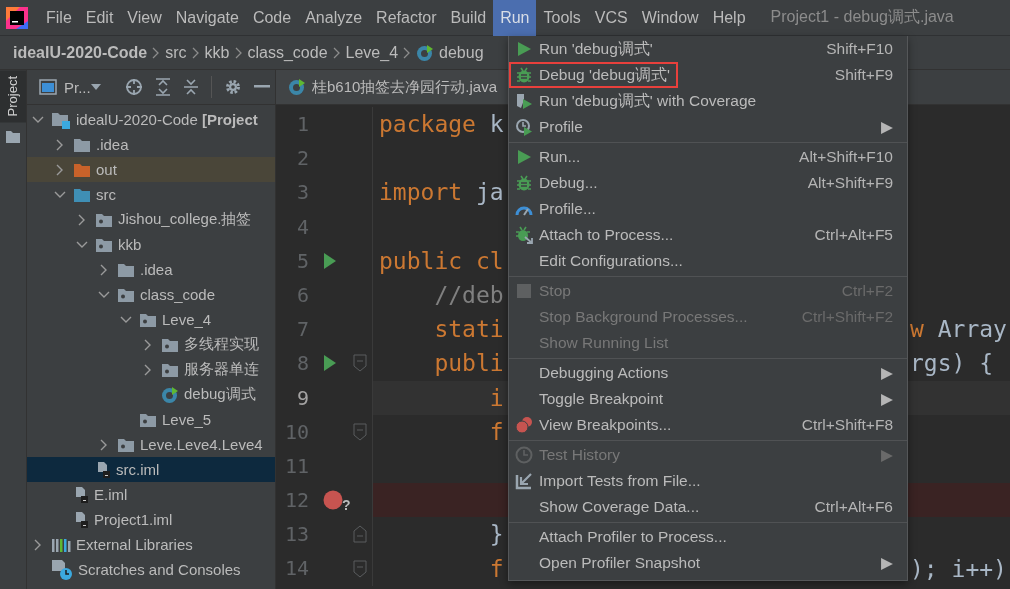  What do you see at coordinates (862, 17) in the screenshot?
I see `window-title: Project1 - debug调式.java` at bounding box center [862, 17].